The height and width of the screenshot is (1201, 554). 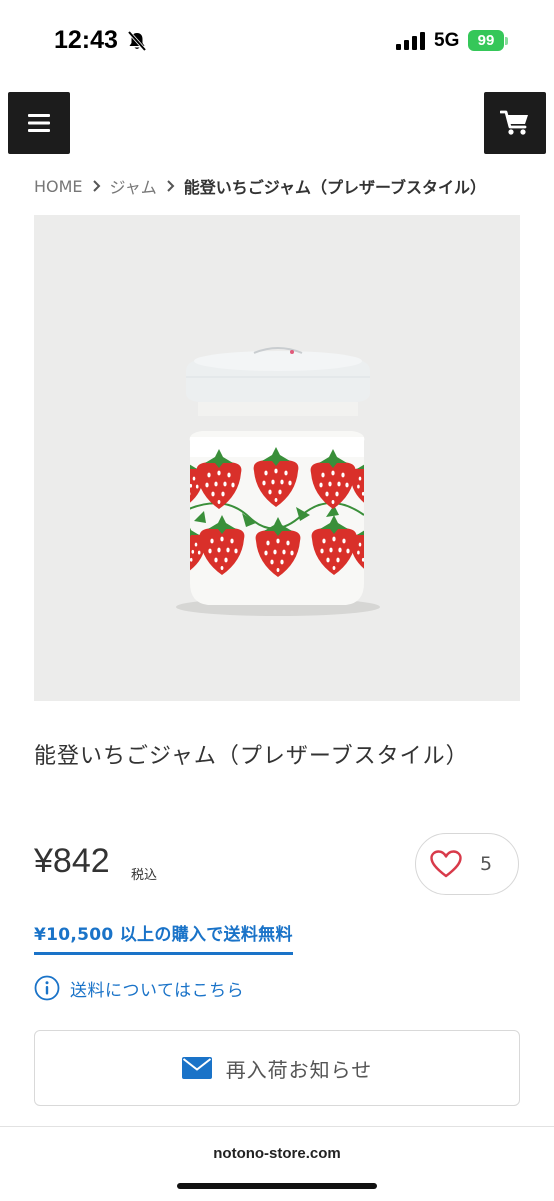 What do you see at coordinates (86, 40) in the screenshot?
I see `status-time: 12:43` at bounding box center [86, 40].